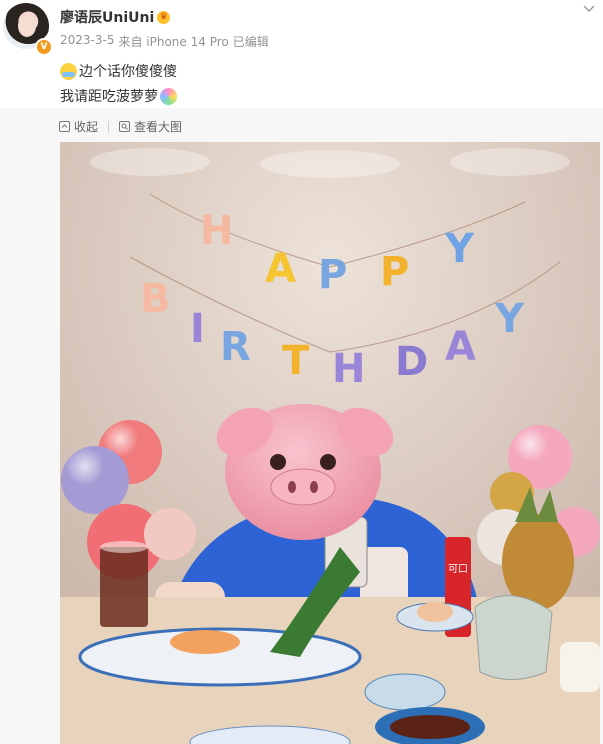 This screenshot has height=744, width=603. I want to click on collapse-label: 收起, so click(86, 127).